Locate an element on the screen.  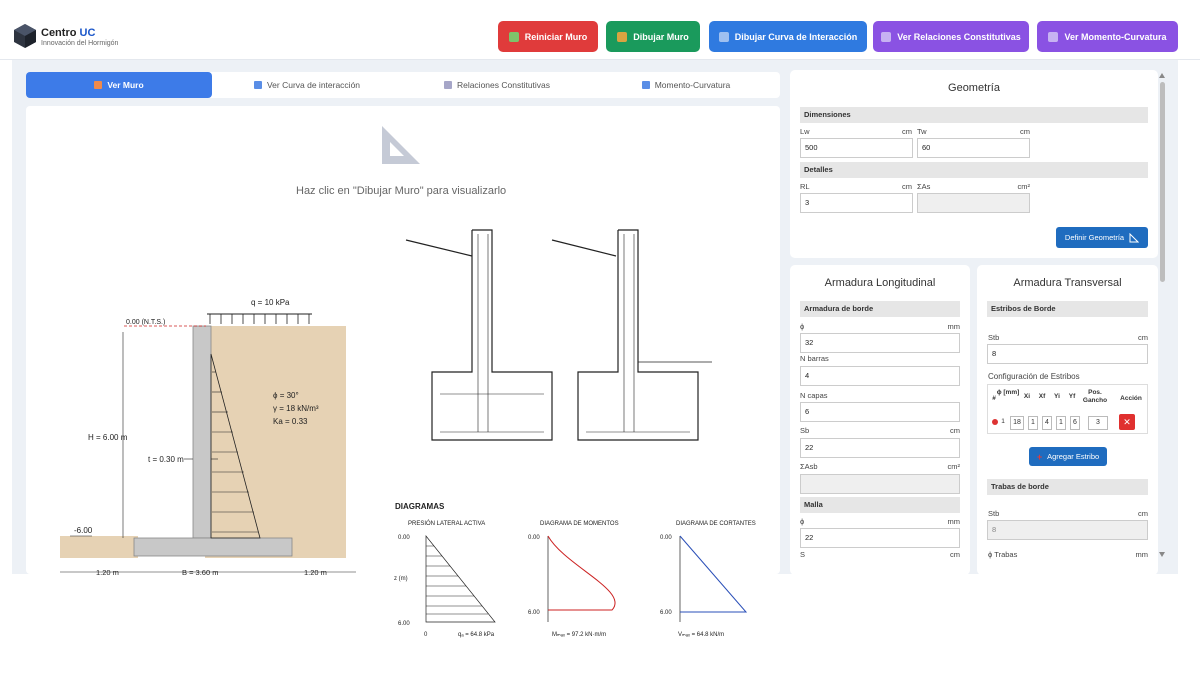
tab-constitutive: Relaciones Constitutivas is located at coordinates (497, 85).